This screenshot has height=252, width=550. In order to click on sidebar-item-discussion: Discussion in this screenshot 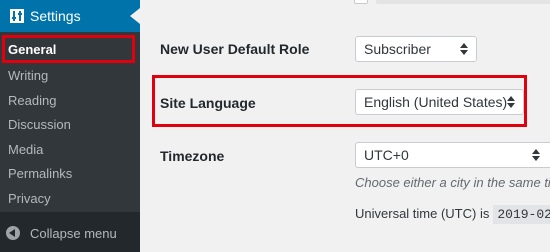, I will do `click(39, 124)`.